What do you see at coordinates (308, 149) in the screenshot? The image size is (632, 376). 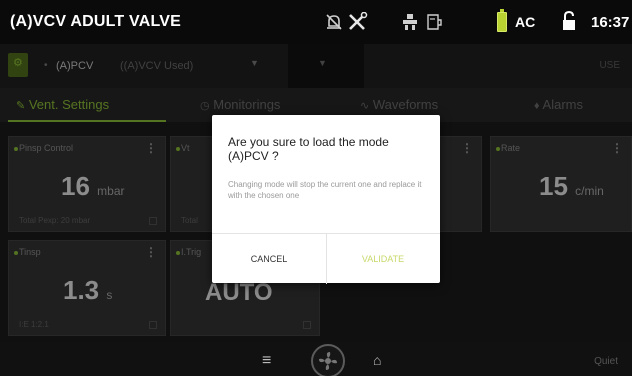 I see `dialog-title: Are you sure to load the mode (A)PCV ?` at bounding box center [308, 149].